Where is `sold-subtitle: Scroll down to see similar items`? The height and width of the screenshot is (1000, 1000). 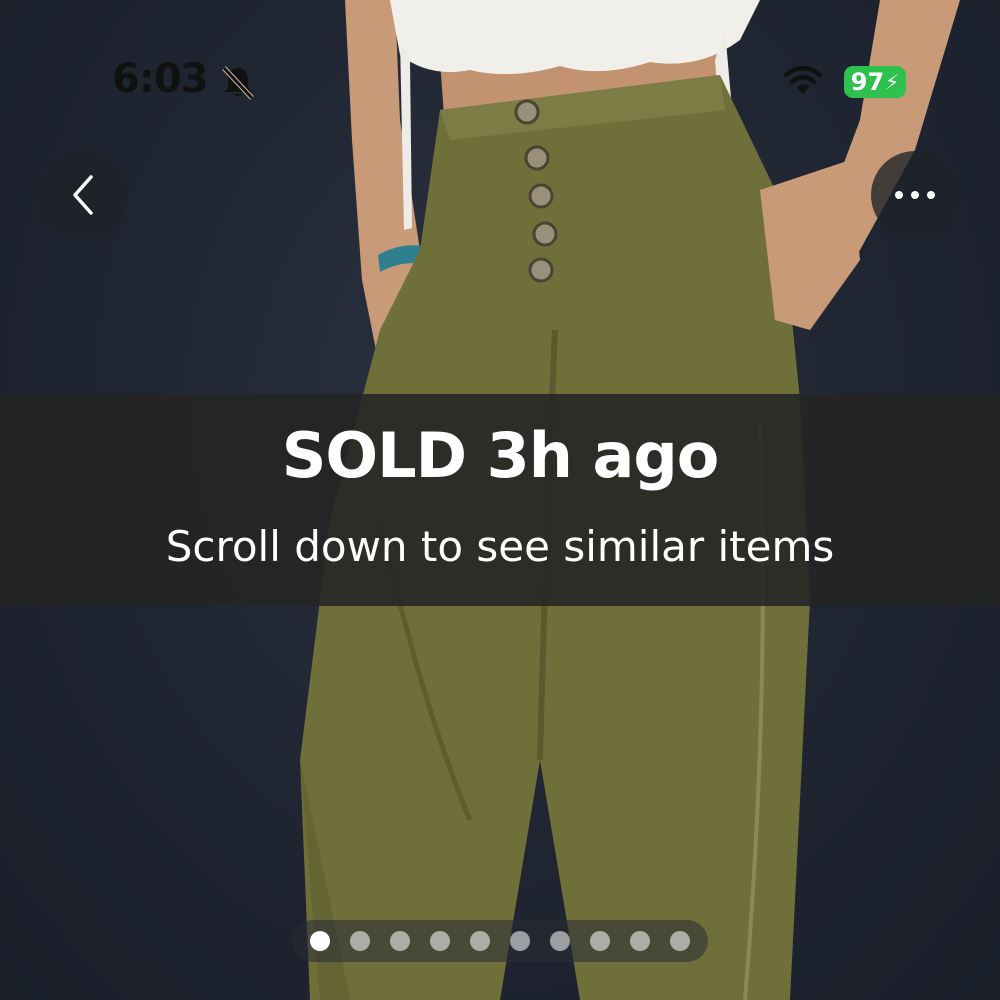
sold-subtitle: Scroll down to see similar items is located at coordinates (500, 546).